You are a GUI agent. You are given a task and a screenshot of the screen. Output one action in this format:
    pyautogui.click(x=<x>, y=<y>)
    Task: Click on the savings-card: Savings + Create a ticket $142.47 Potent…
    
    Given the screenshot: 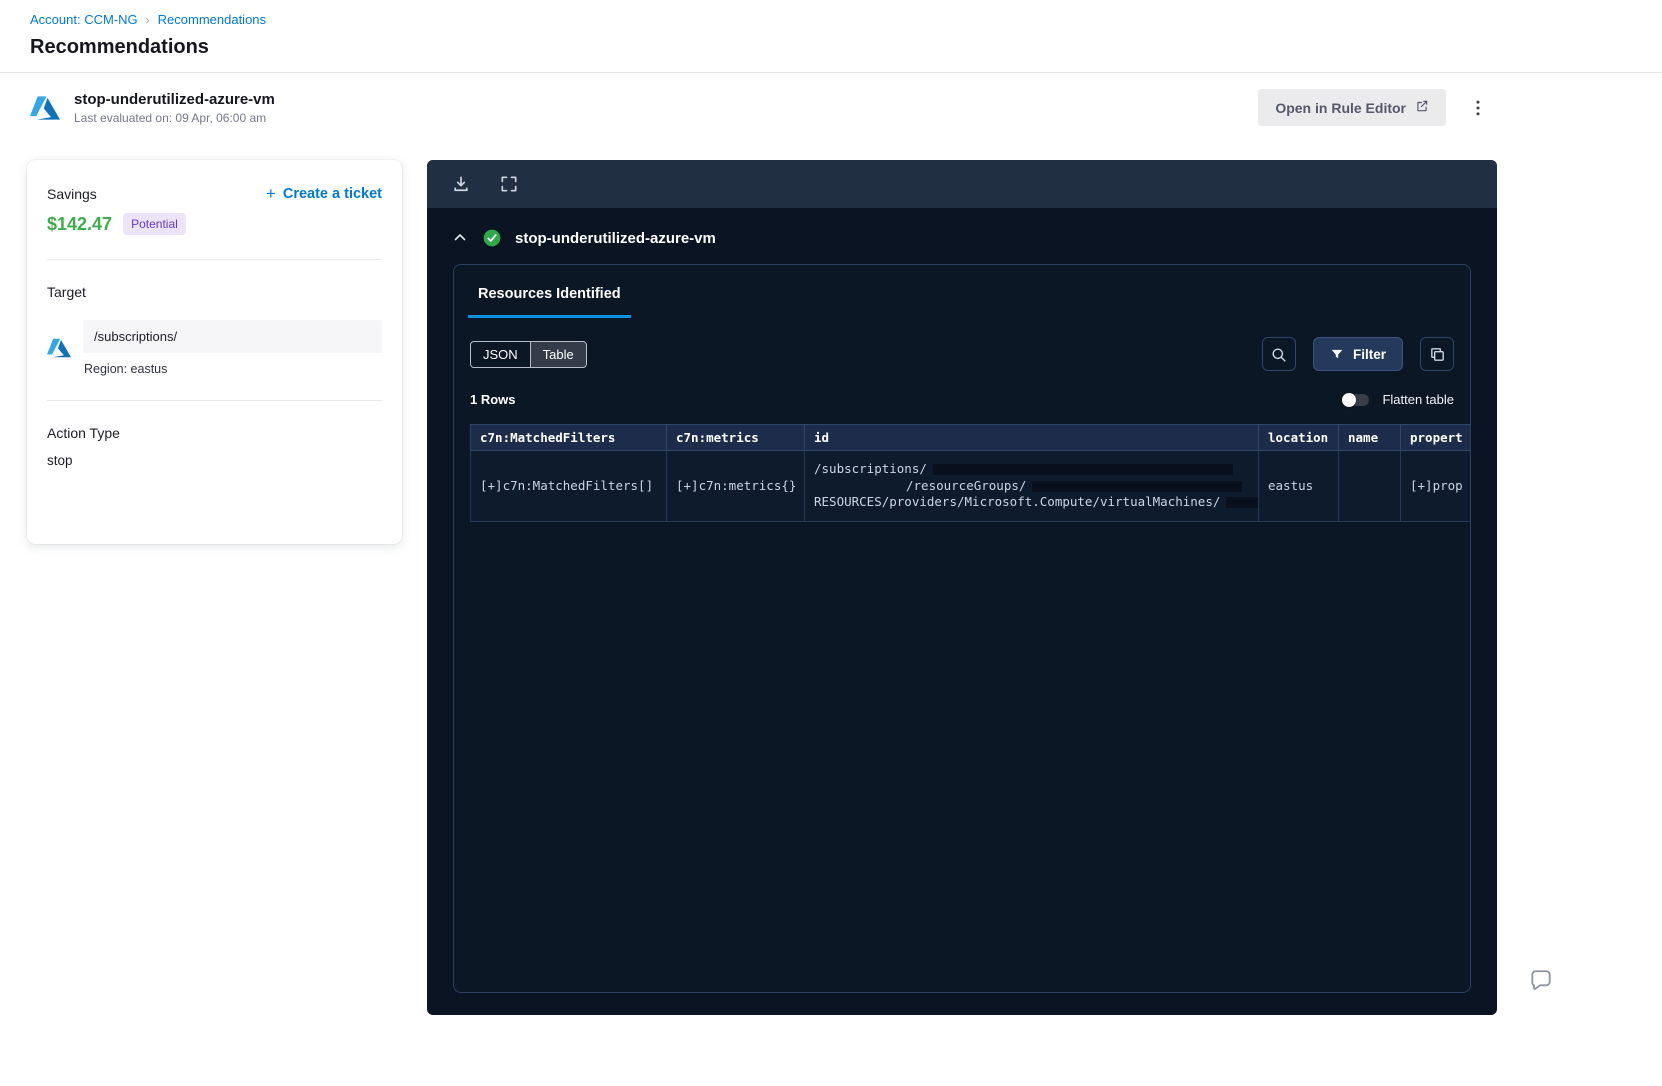 What is the action you would take?
    pyautogui.click(x=214, y=352)
    